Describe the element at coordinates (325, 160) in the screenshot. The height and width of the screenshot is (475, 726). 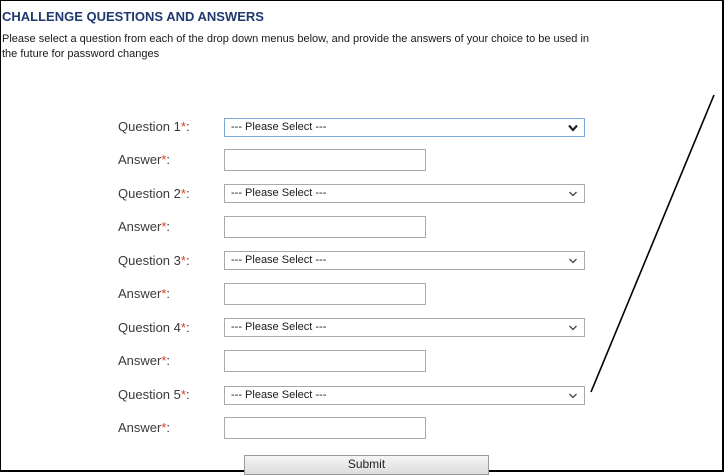
I see `answer-1-input` at that location.